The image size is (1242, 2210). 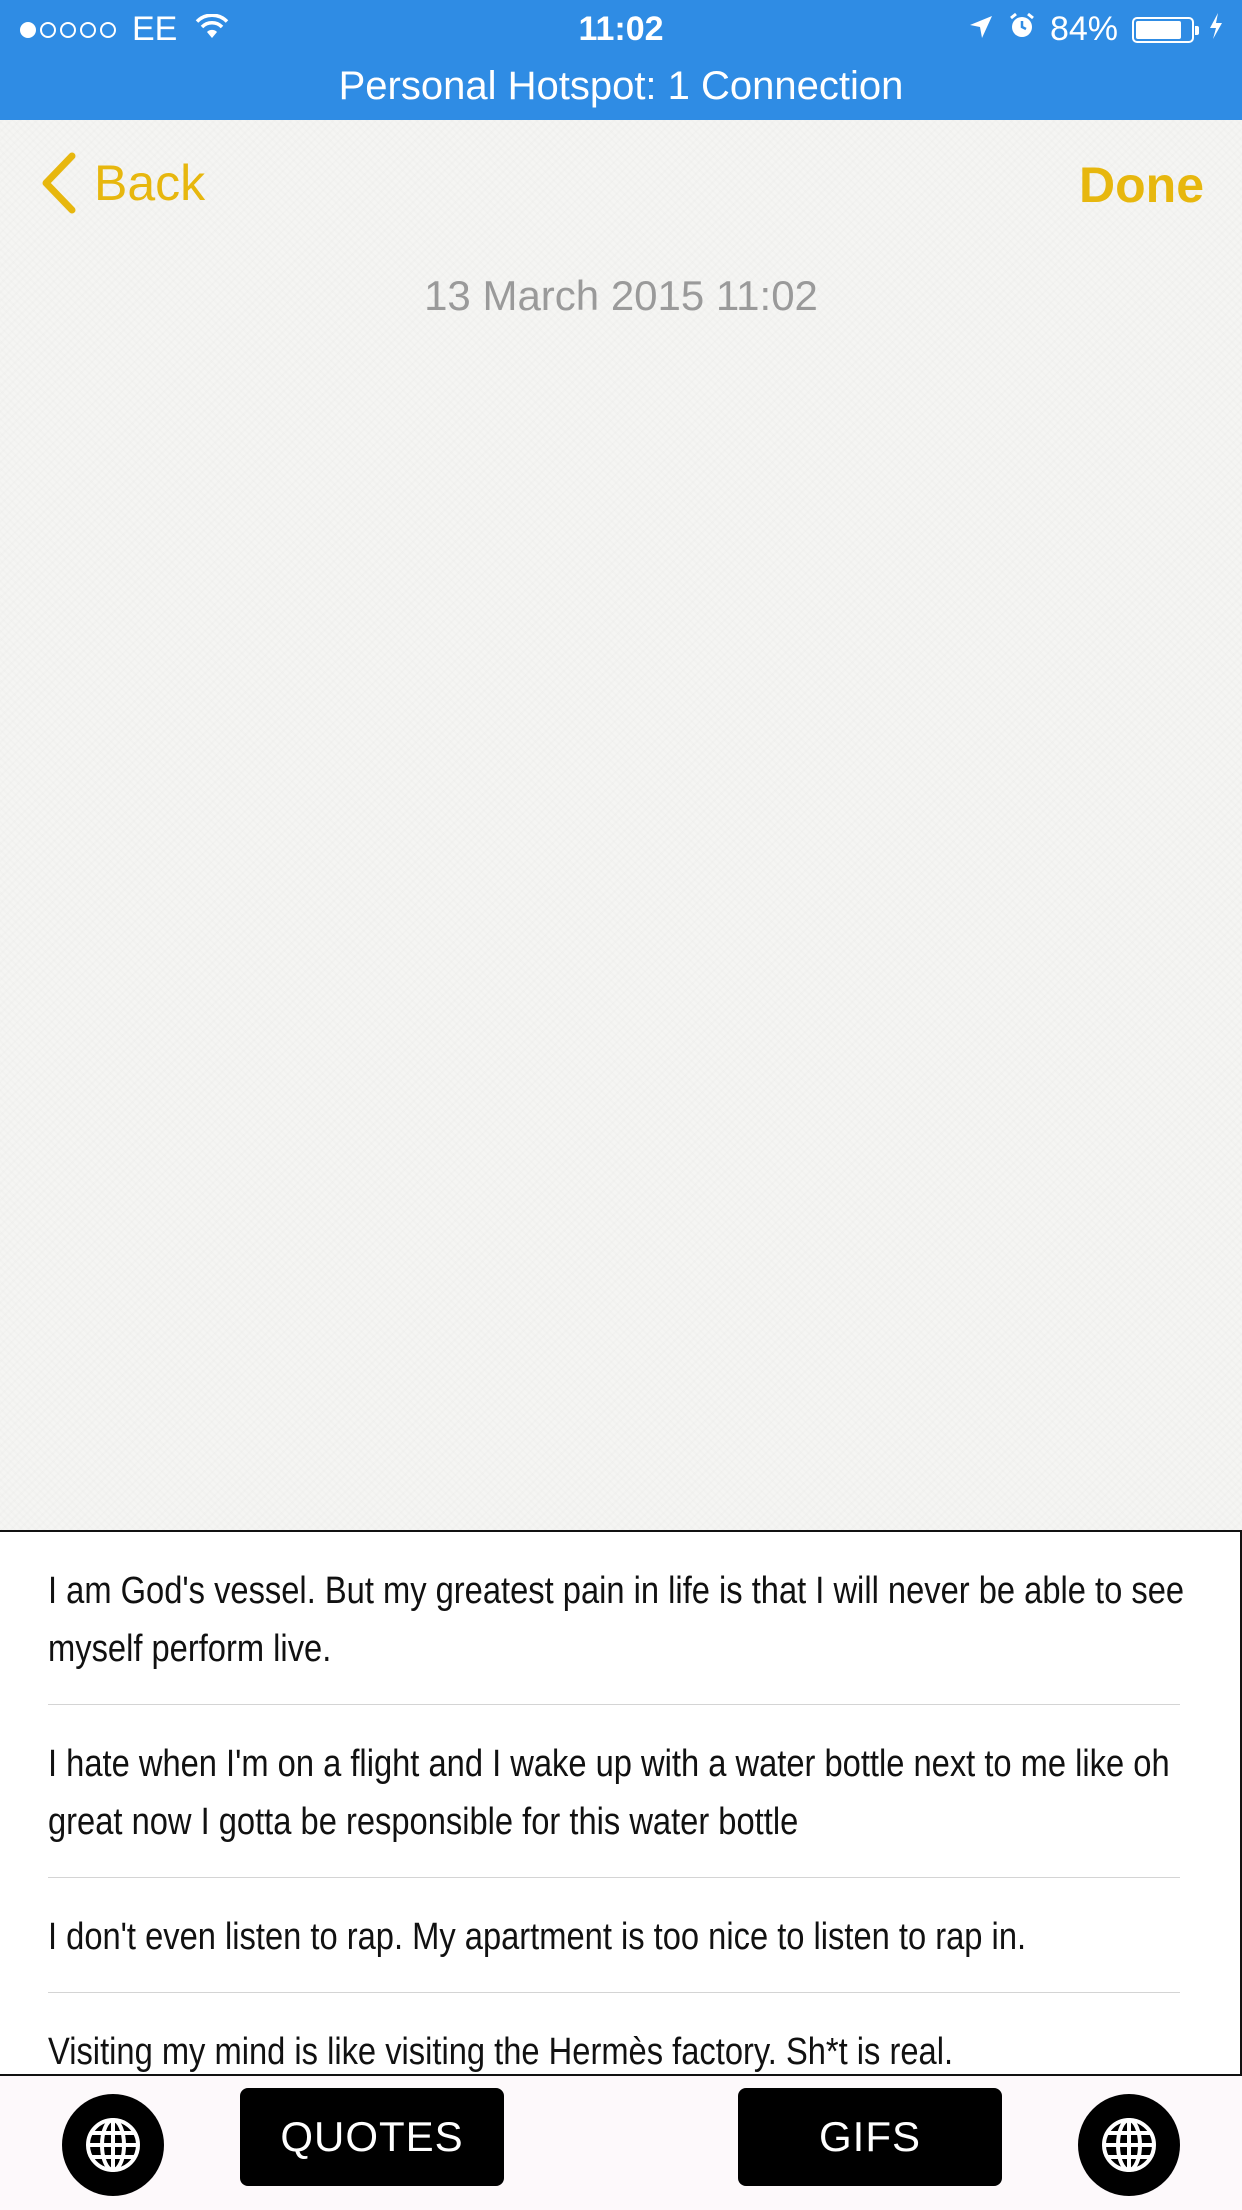 What do you see at coordinates (372, 2137) in the screenshot?
I see `quotes-button: QUOTES` at bounding box center [372, 2137].